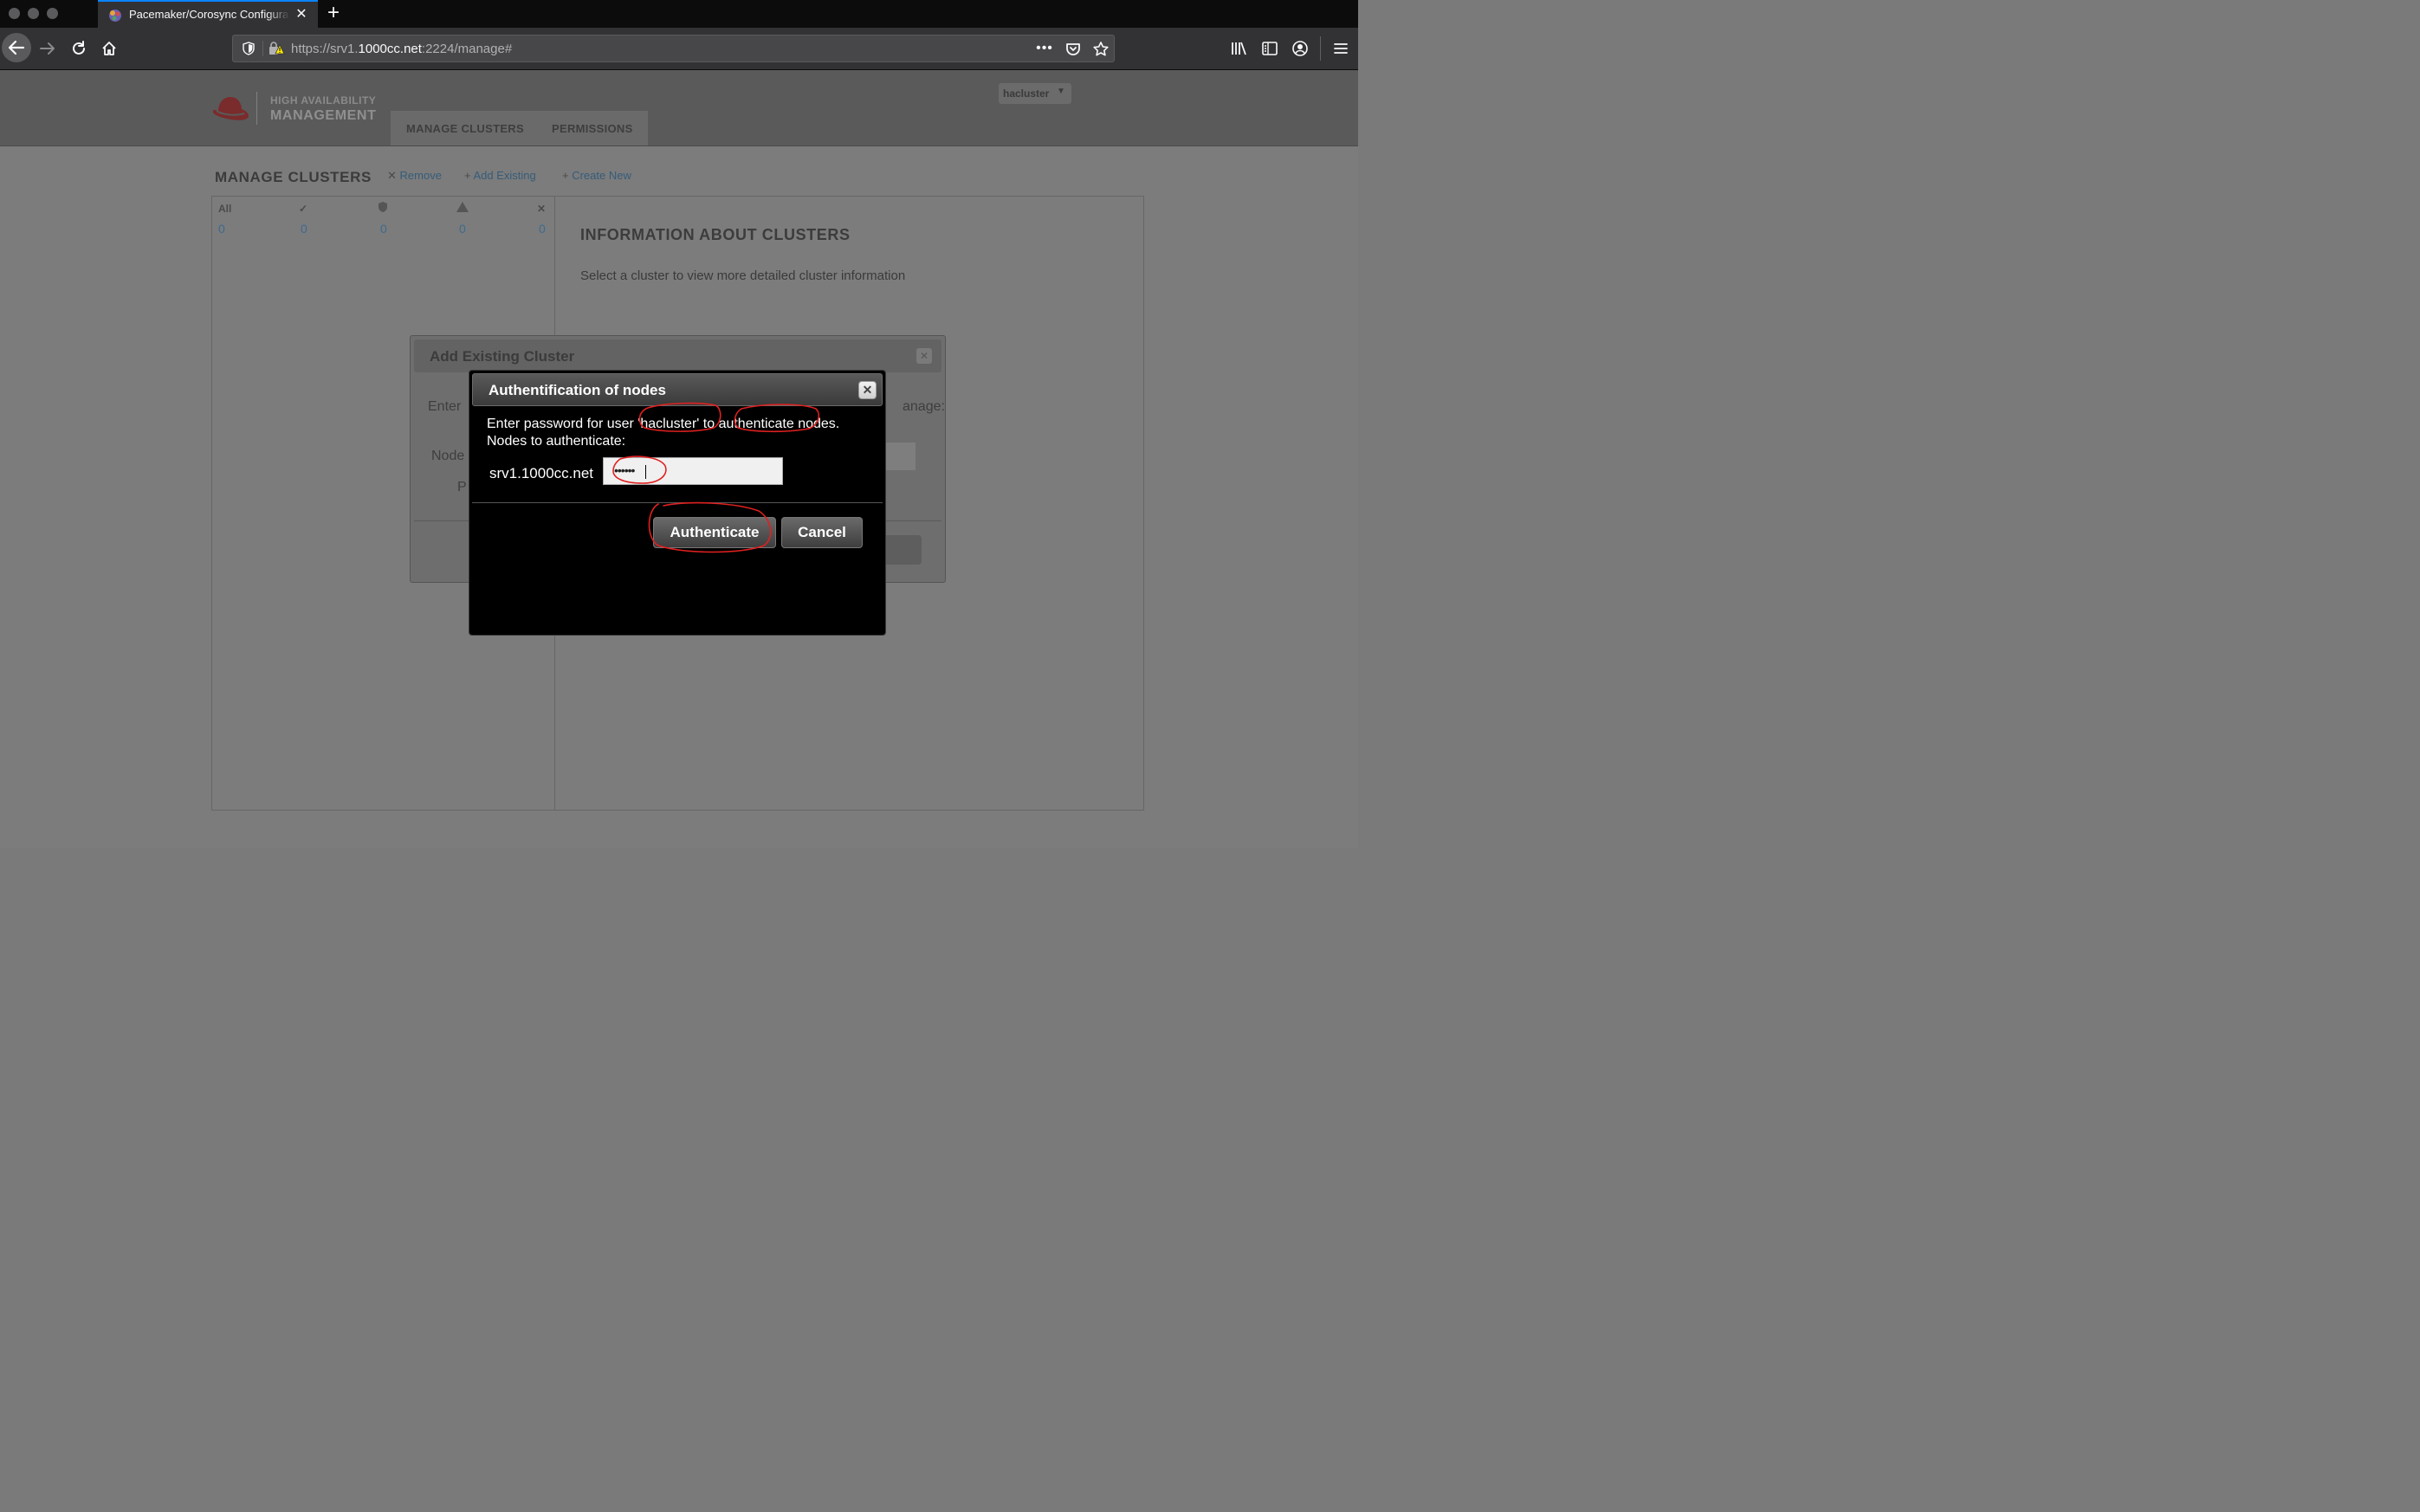 The image size is (2420, 1512). I want to click on auth-message-line2: Nodes to authenticate:, so click(556, 441).